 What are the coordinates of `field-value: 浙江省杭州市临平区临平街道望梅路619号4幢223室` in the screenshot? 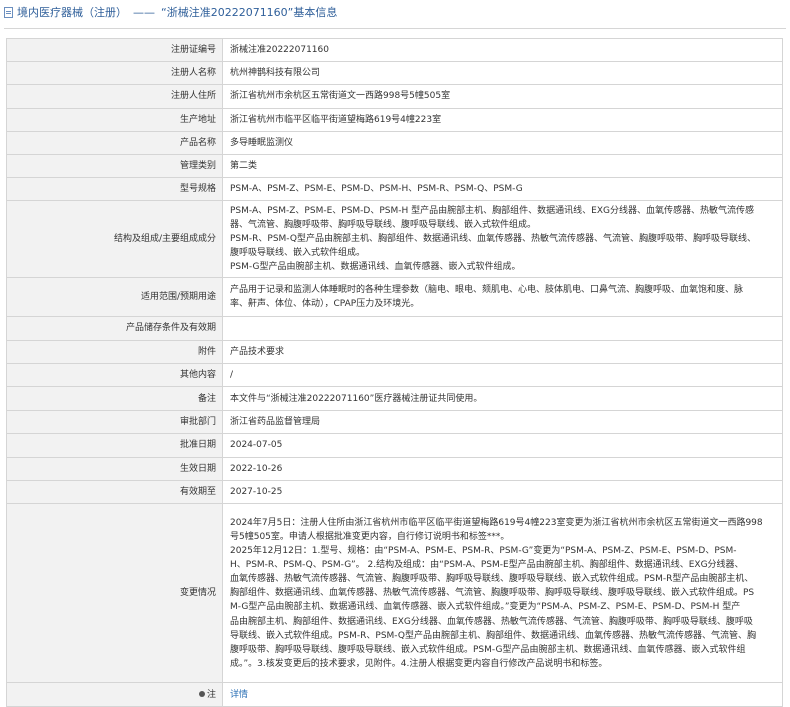 It's located at (502, 119).